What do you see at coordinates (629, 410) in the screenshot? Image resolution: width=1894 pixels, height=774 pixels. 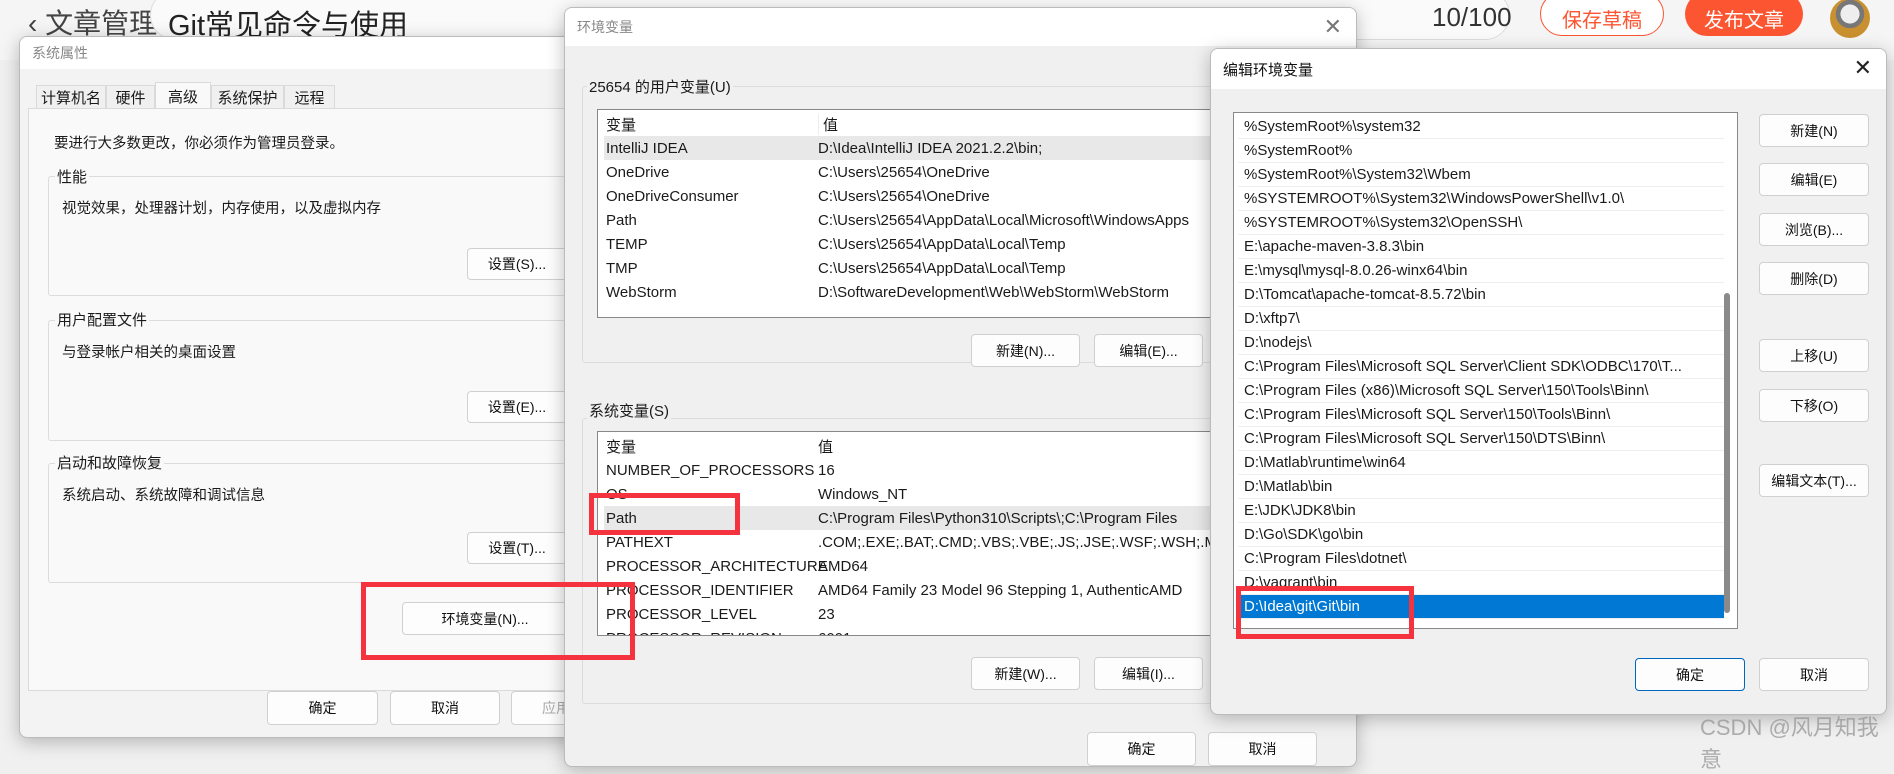 I see `group-label: 系统变量(S)` at bounding box center [629, 410].